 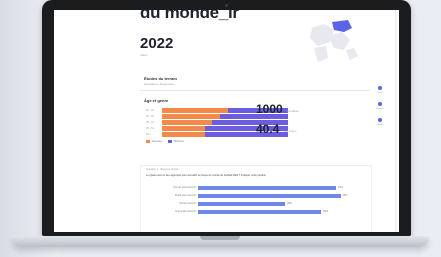 I want to click on laptop-notch, so click(x=220, y=238).